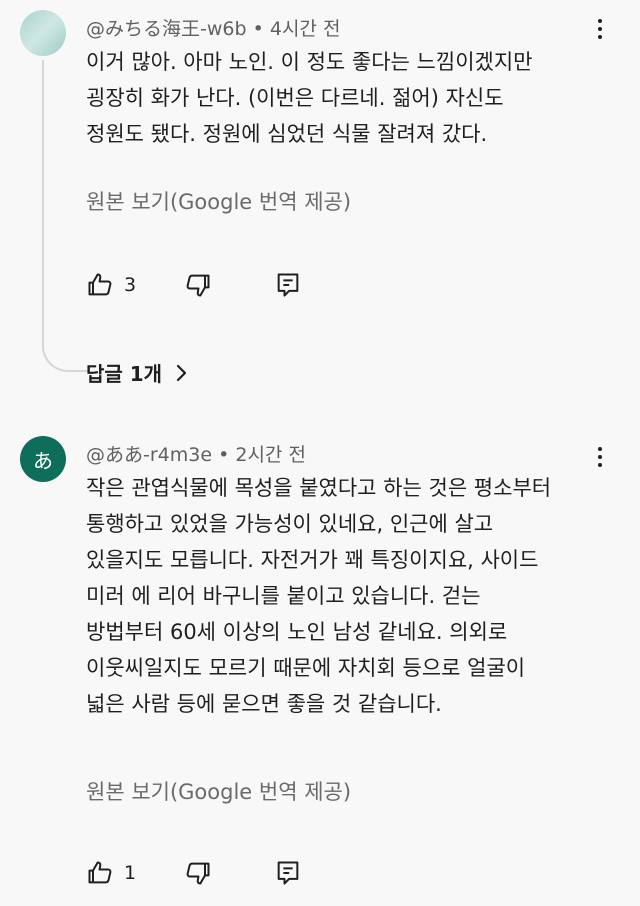  What do you see at coordinates (124, 374) in the screenshot?
I see `replies-label: 답글 1개` at bounding box center [124, 374].